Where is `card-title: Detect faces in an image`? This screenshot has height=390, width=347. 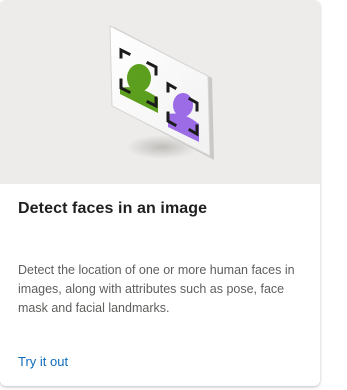 card-title: Detect faces in an image is located at coordinates (113, 208).